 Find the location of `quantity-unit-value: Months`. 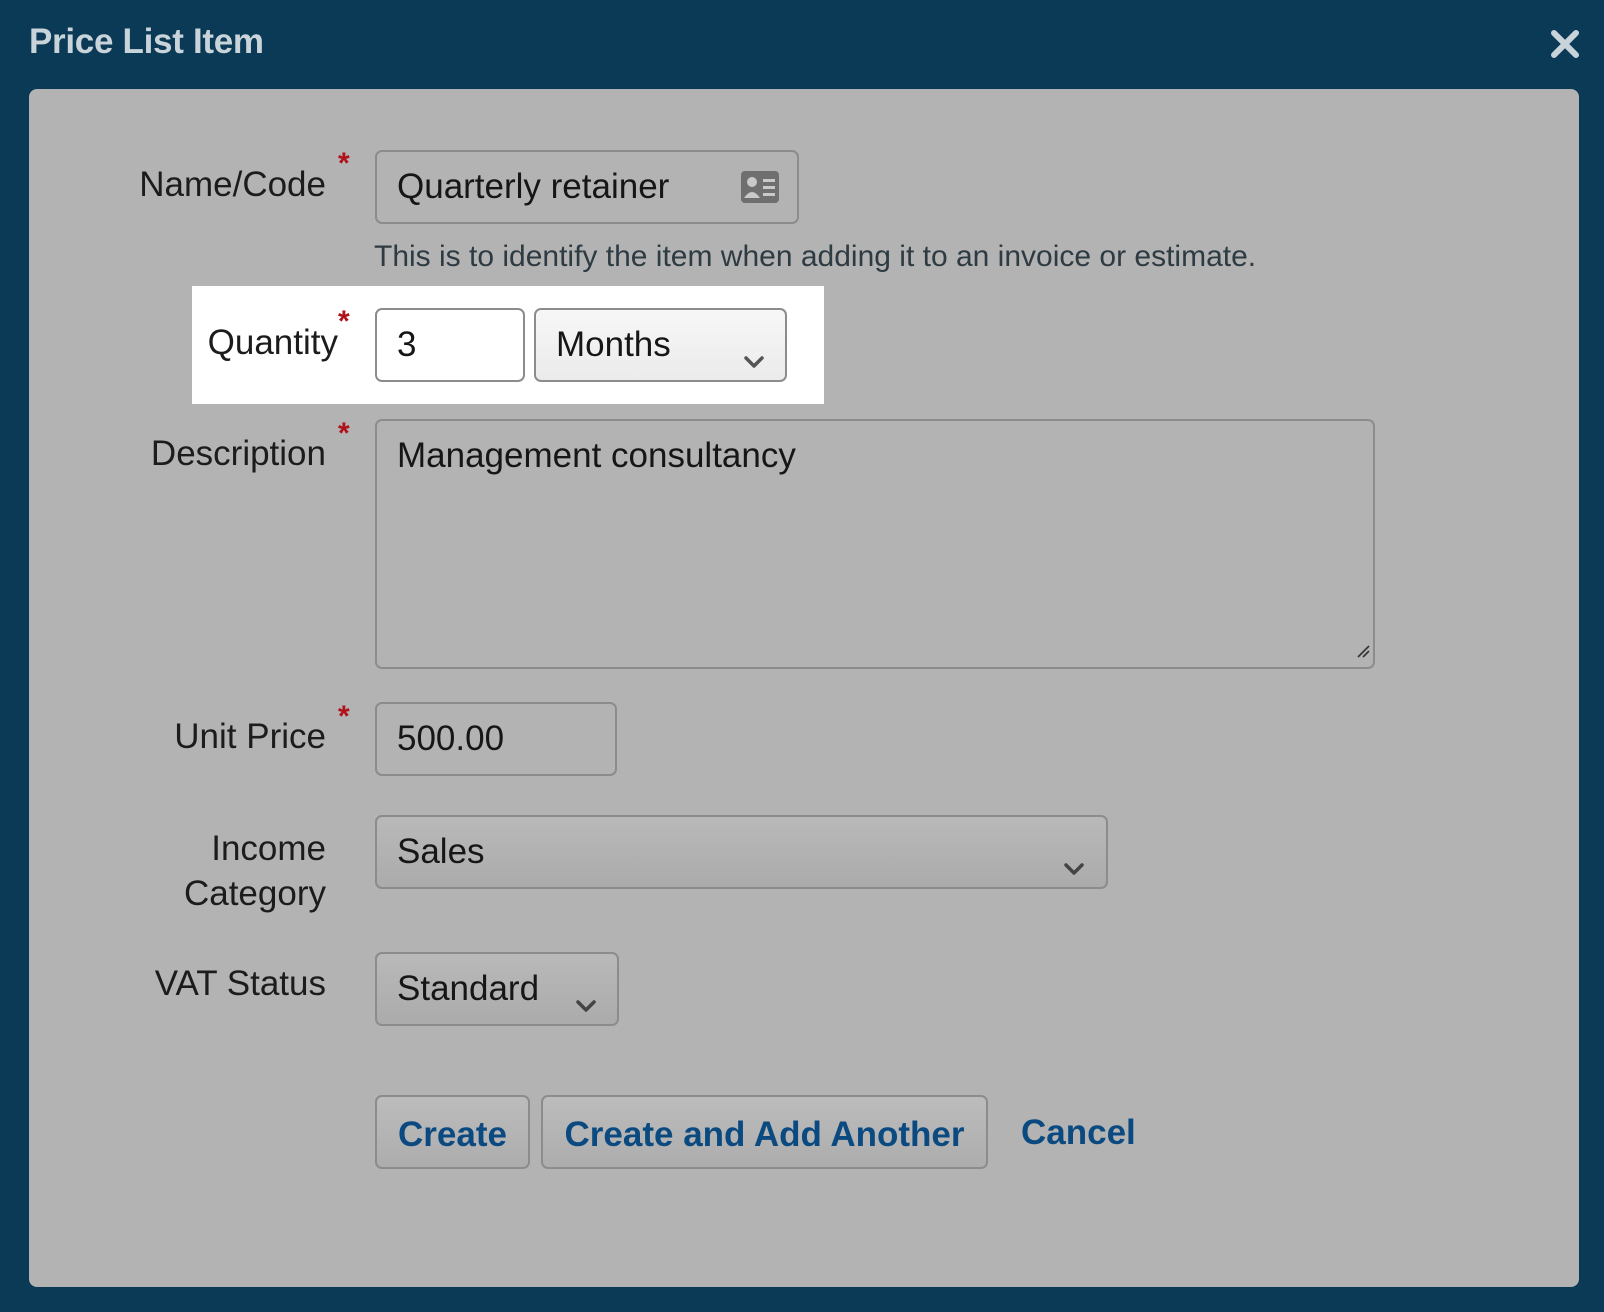

quantity-unit-value: Months is located at coordinates (613, 344).